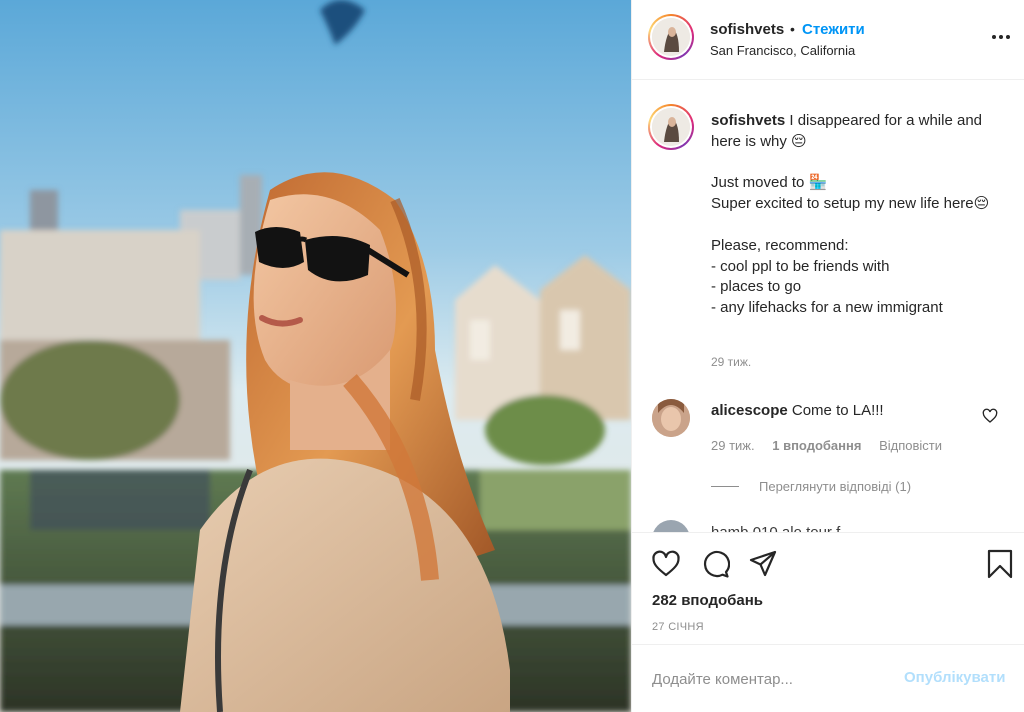 This screenshot has width=1024, height=712. Describe the element at coordinates (833, 29) in the screenshot. I see `follow-button: Стежити` at that location.